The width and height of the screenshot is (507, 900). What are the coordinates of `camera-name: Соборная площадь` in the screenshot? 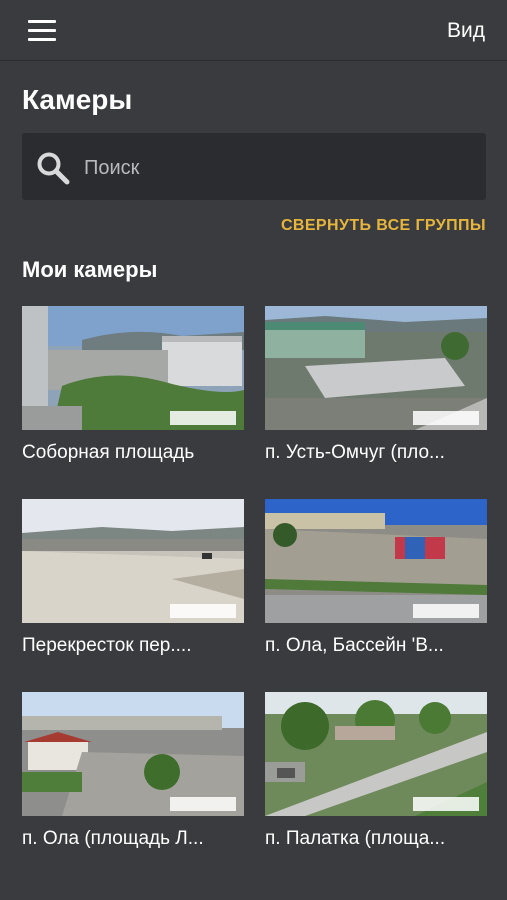 It's located at (108, 452).